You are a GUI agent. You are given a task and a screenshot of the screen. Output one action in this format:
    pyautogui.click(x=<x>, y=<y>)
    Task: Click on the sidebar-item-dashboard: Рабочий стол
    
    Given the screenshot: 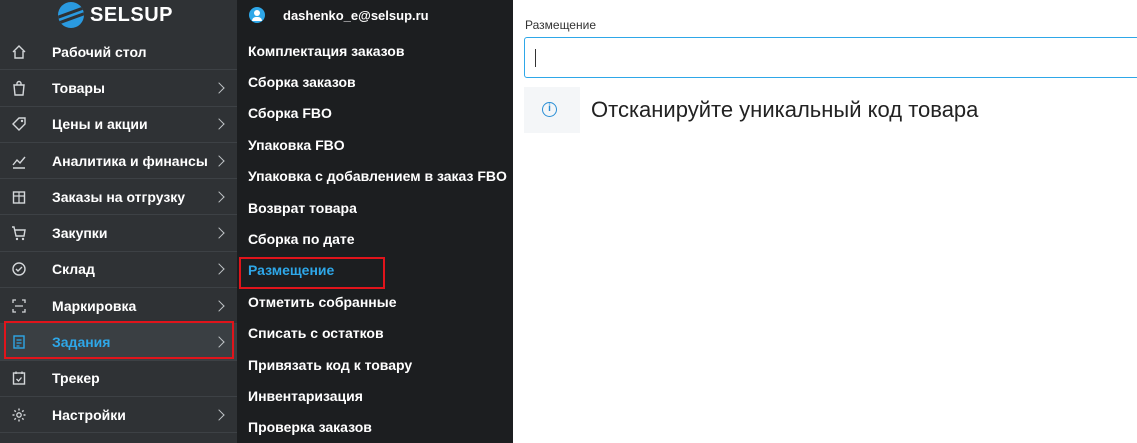 What is the action you would take?
    pyautogui.click(x=118, y=52)
    